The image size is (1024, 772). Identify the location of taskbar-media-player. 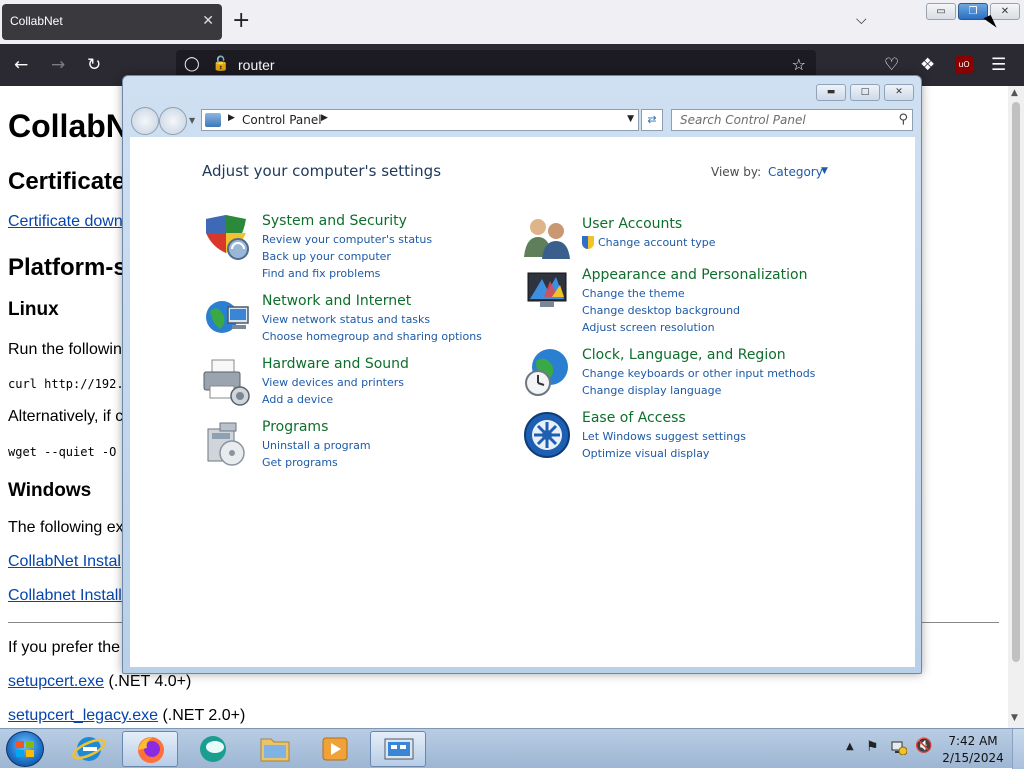
(335, 749).